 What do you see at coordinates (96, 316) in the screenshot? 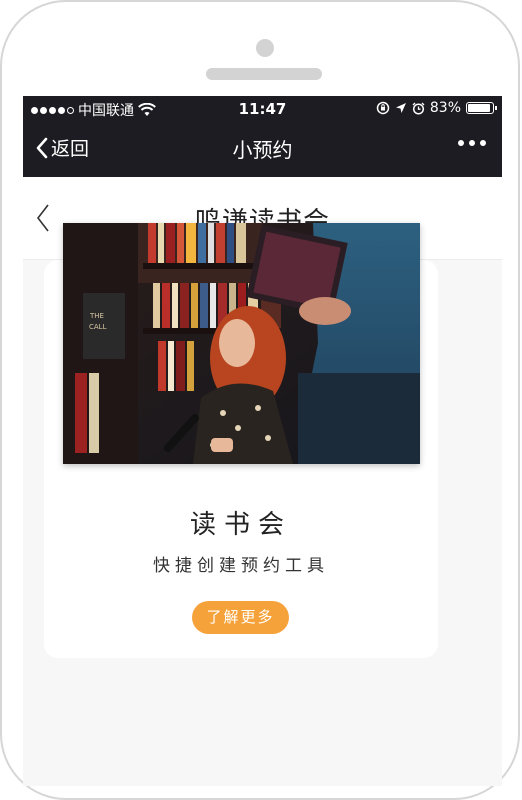
I see `svg-text: THE` at bounding box center [96, 316].